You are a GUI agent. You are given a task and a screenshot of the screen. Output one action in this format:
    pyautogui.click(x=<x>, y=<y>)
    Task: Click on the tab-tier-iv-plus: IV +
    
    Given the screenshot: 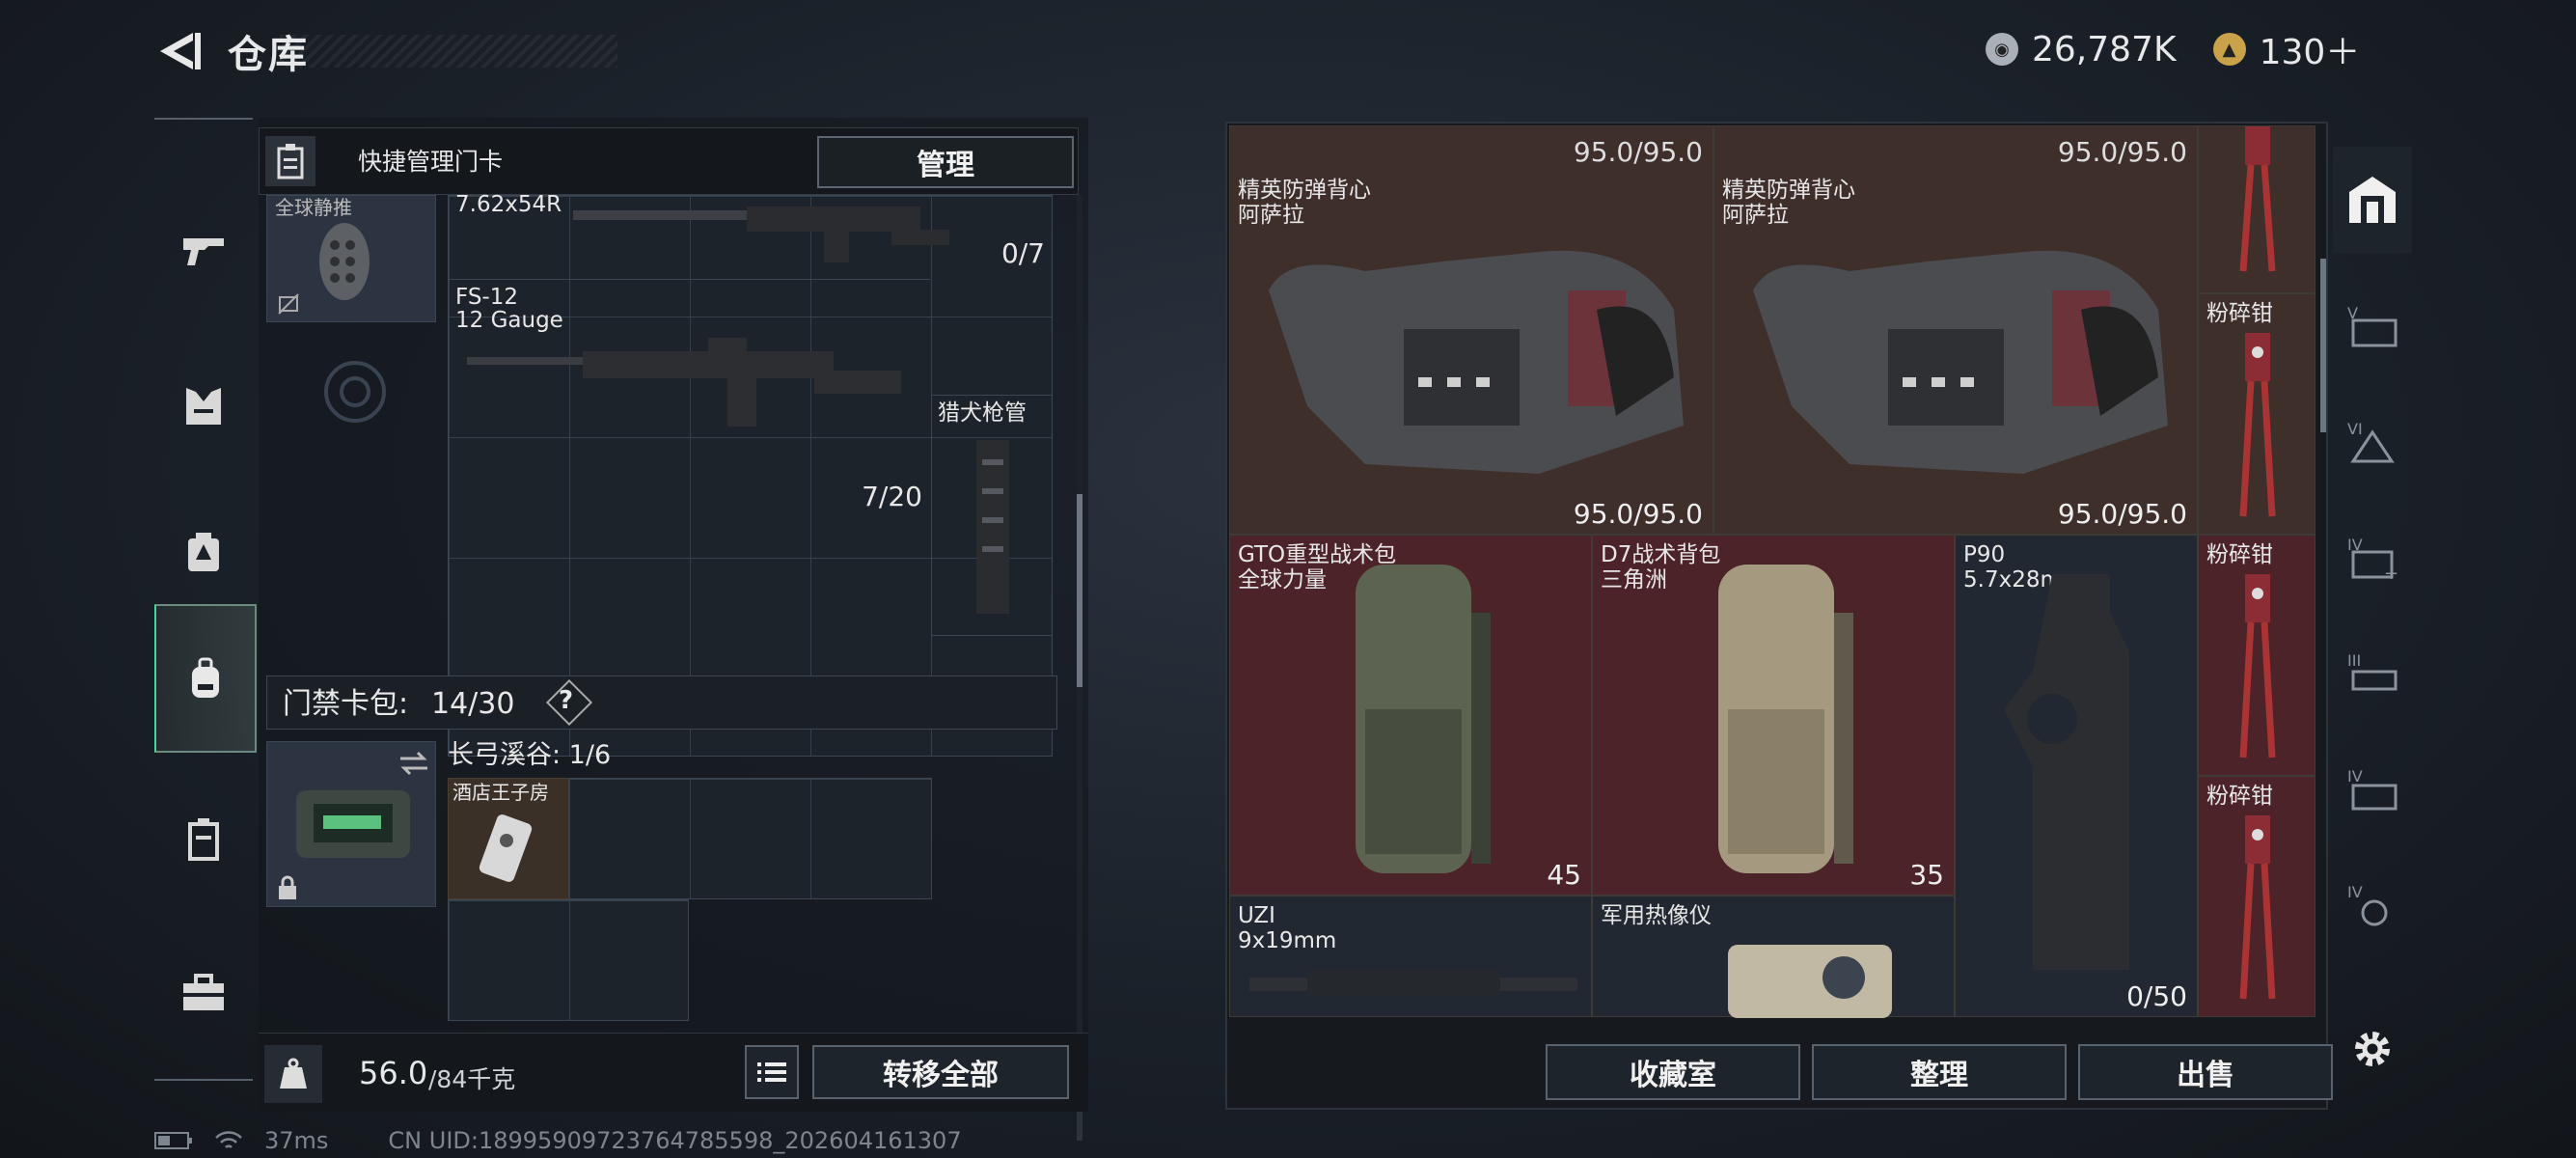 What is the action you would take?
    pyautogui.click(x=2372, y=557)
    